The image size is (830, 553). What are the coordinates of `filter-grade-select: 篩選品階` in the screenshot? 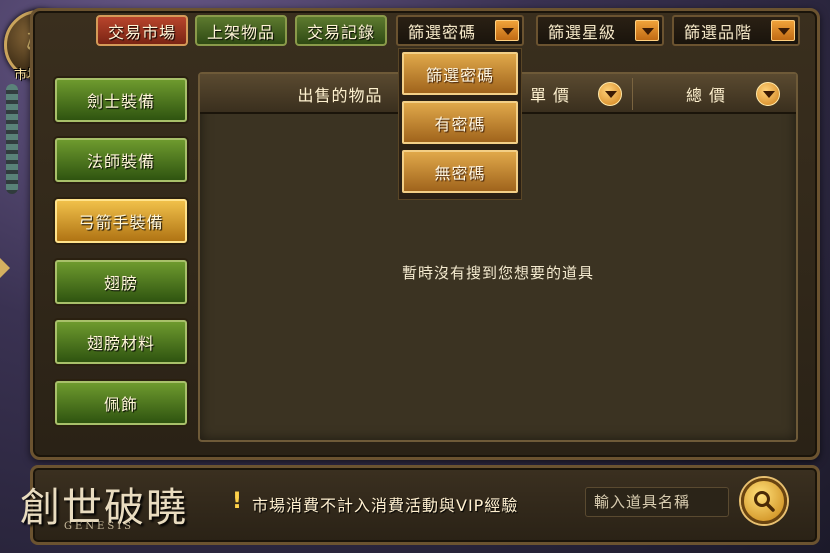 It's located at (736, 30).